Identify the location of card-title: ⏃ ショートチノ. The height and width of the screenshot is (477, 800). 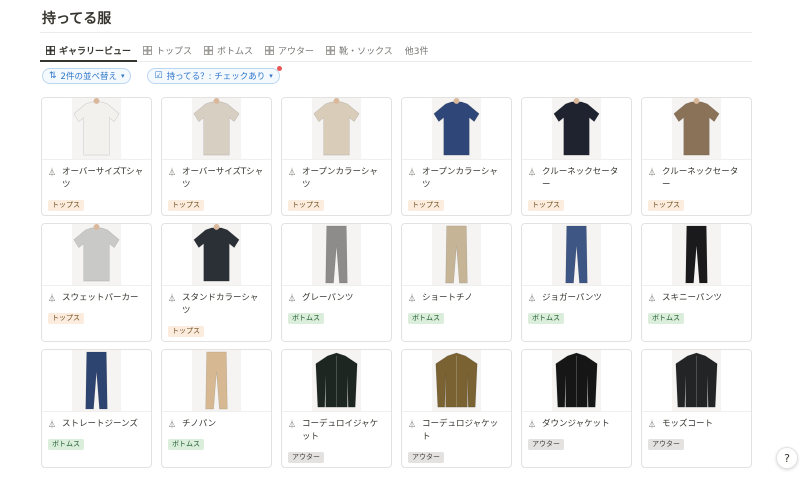
(456, 295).